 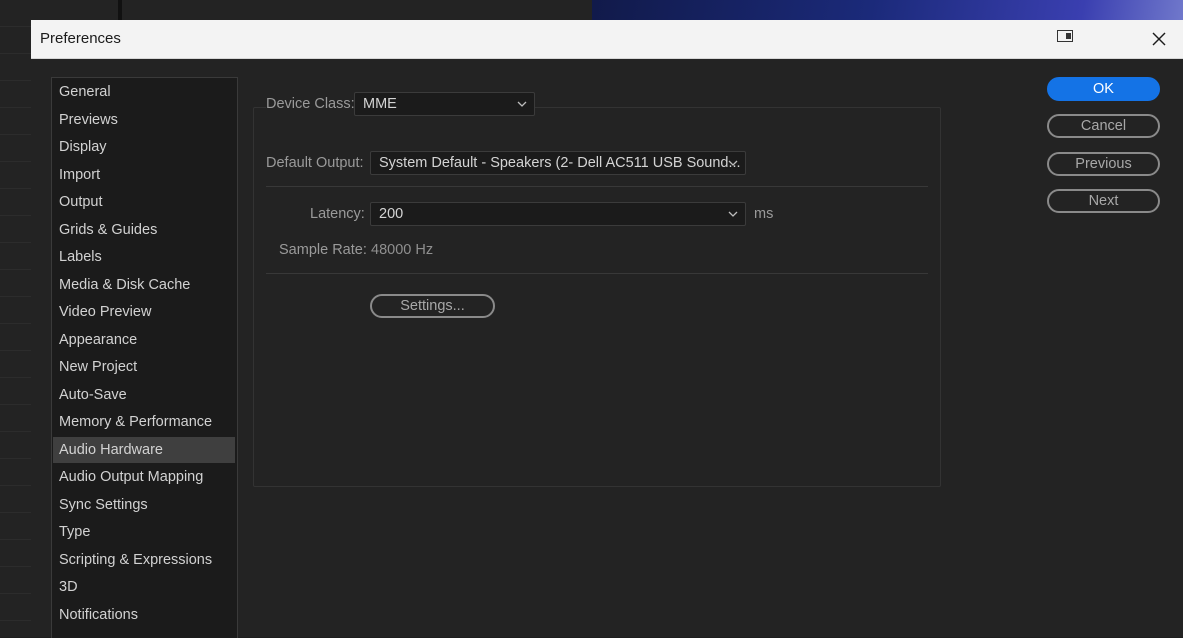 I want to click on sidebar-item-3d: 3D, so click(x=144, y=587).